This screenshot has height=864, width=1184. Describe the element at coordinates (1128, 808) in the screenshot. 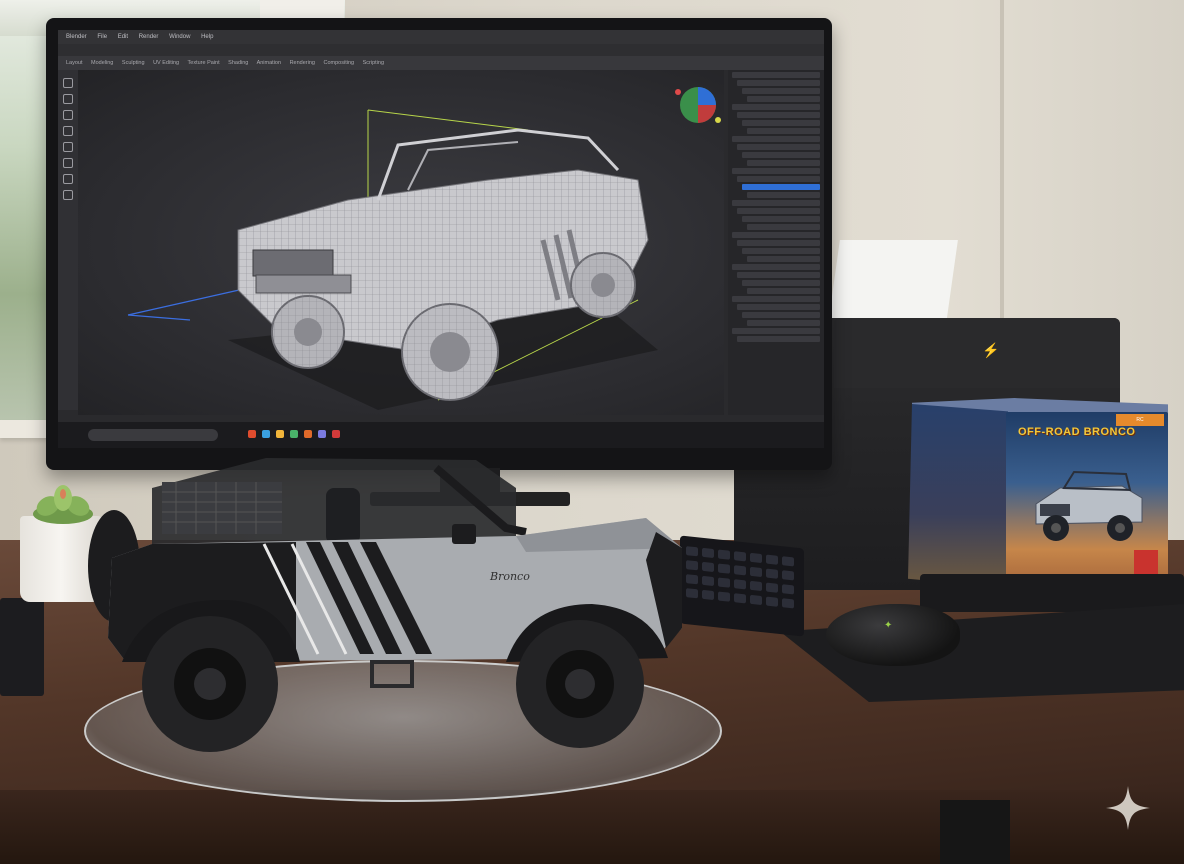

I see `sparkle-watermark-icon` at that location.